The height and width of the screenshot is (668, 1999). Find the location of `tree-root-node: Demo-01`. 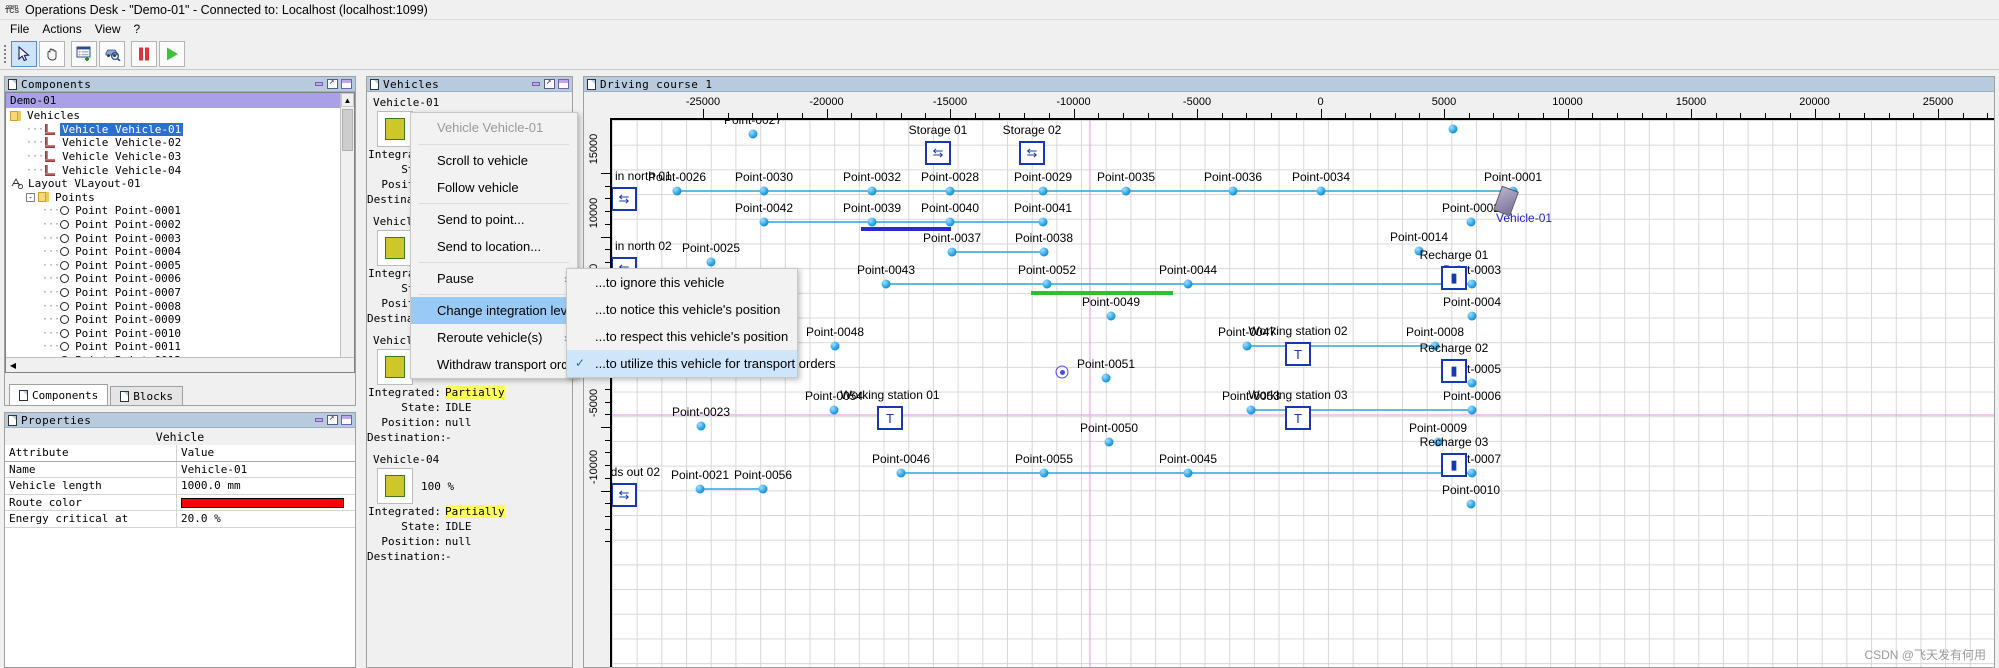

tree-root-node: Demo-01 is located at coordinates (180, 100).